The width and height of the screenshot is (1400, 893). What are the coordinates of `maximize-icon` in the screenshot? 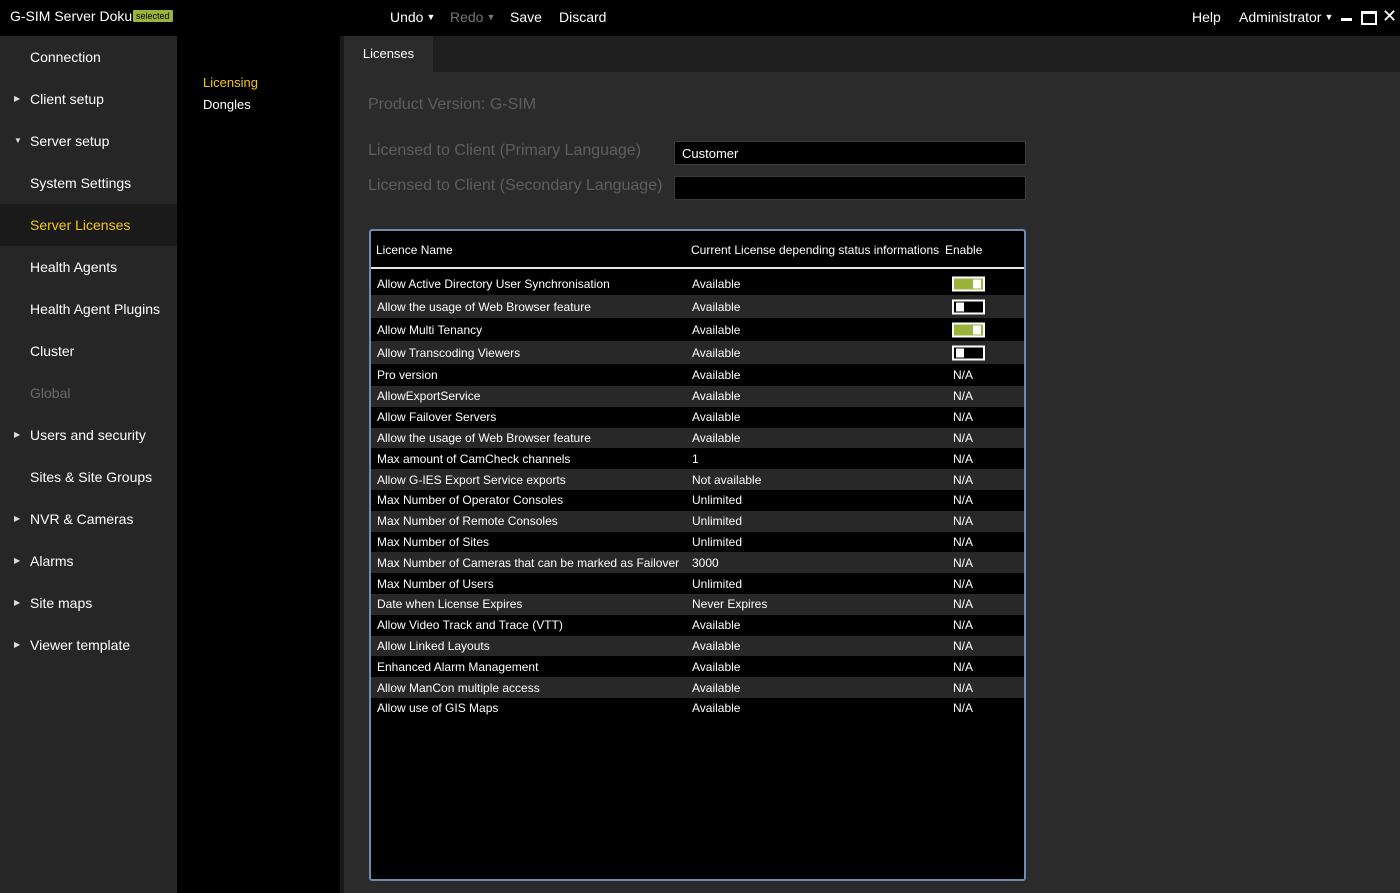 It's located at (1369, 16).